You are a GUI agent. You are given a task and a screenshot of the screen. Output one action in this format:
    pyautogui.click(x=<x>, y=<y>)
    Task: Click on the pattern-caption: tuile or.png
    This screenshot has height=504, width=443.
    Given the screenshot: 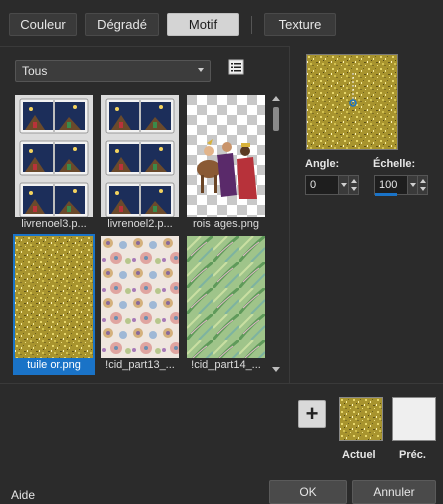 What is the action you would take?
    pyautogui.click(x=54, y=365)
    